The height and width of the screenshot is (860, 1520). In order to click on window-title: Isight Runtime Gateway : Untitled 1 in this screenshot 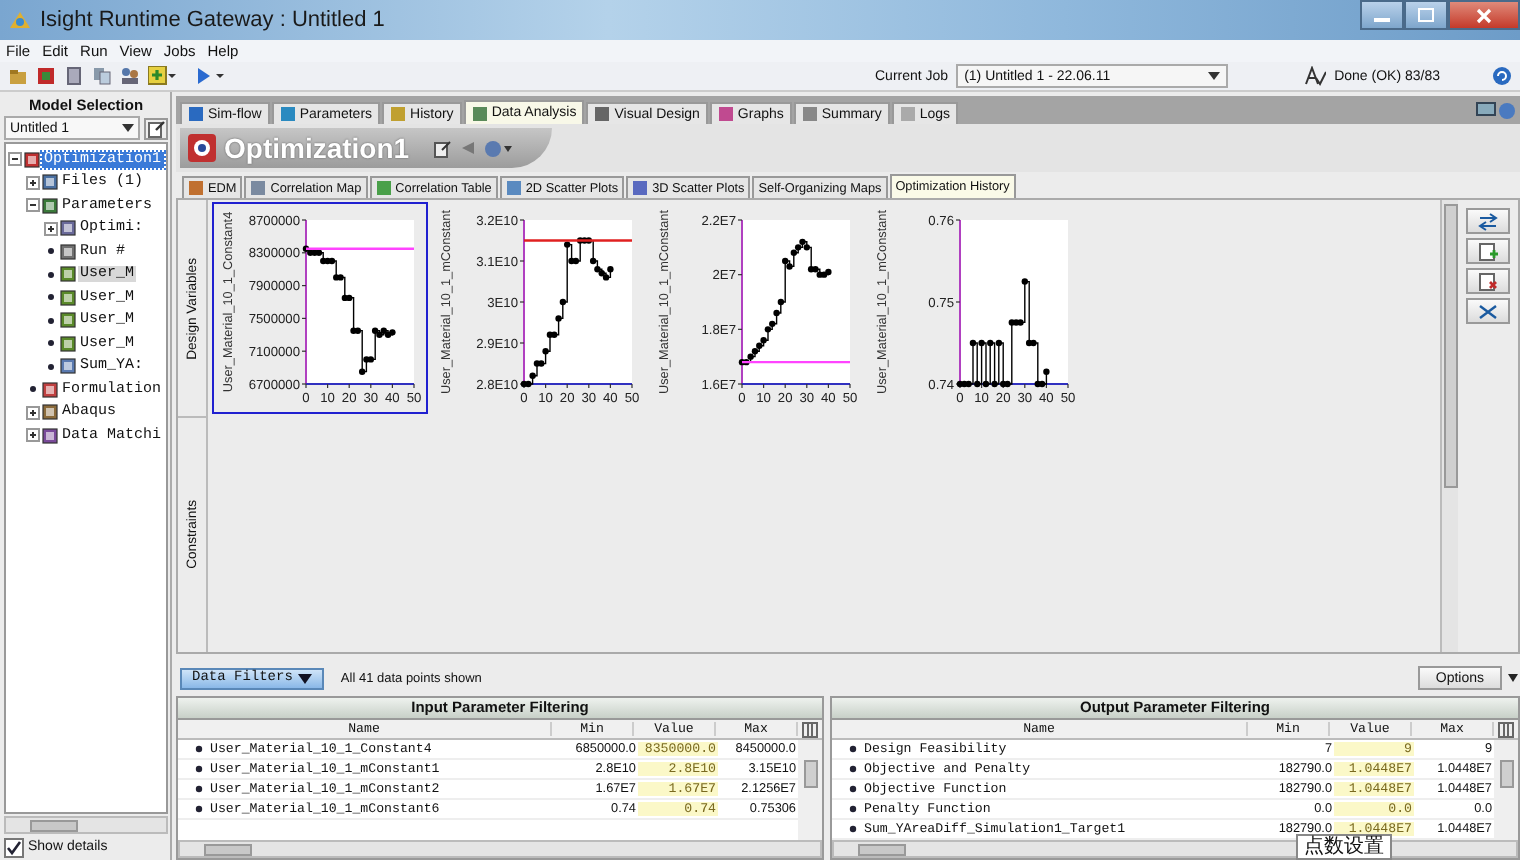, I will do `click(212, 20)`.